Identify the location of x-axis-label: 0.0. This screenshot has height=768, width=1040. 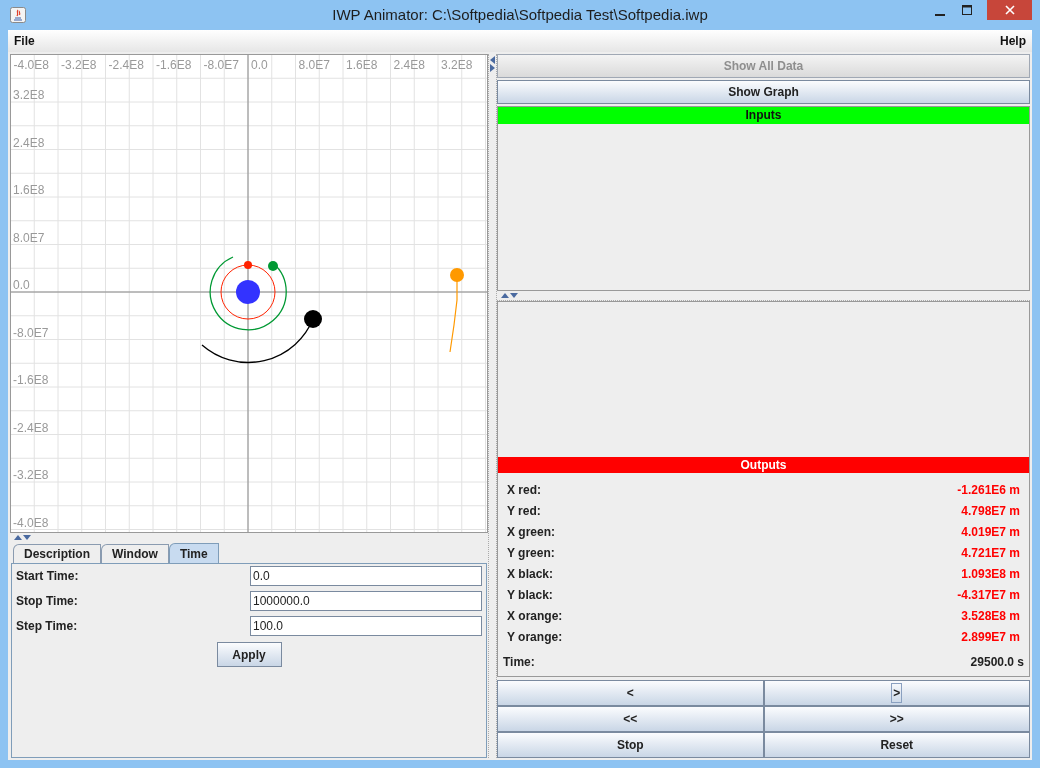
(259, 65).